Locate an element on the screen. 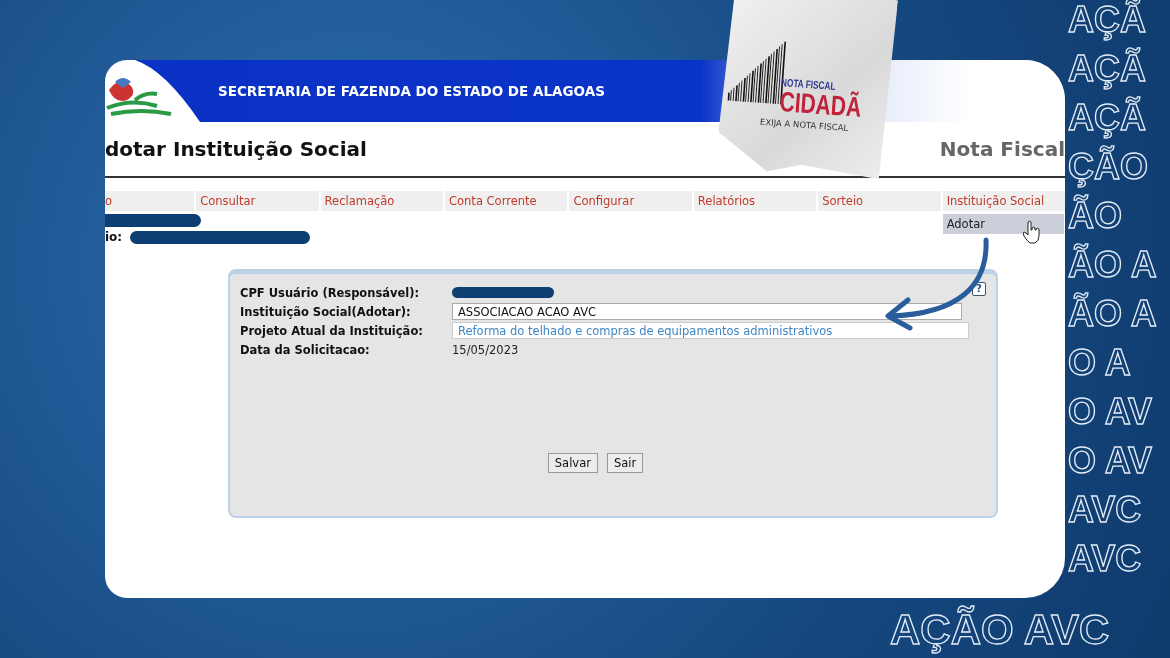 This screenshot has height=658, width=1170. banner-title: SECRETARIA DE FAZENDA DO ESTADO DE ALAGOAS is located at coordinates (411, 91).